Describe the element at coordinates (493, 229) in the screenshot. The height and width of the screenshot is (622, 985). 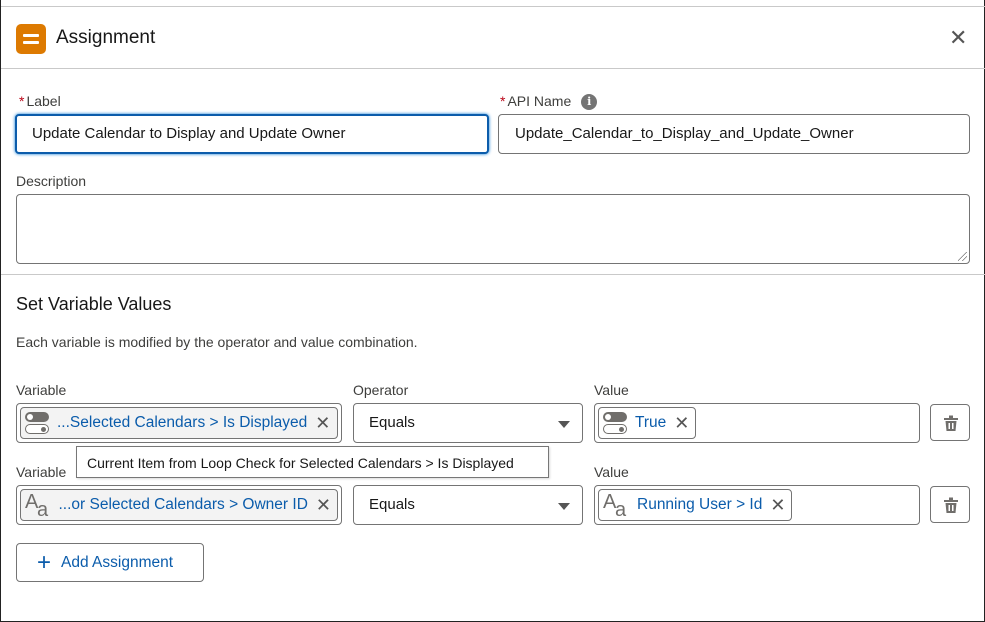
I see `description-textarea` at that location.